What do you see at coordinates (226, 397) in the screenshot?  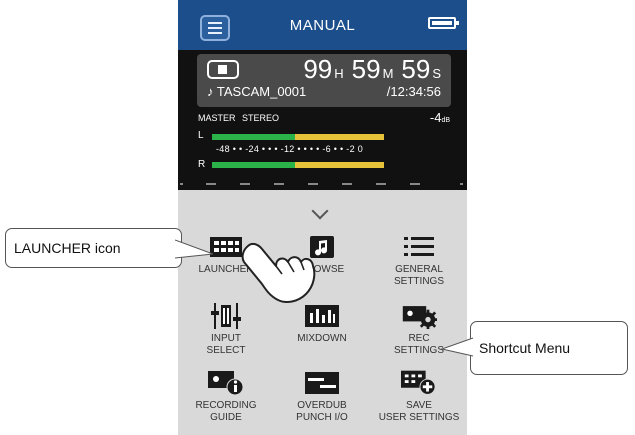 I see `recording-guide-button: RECORDING GUIDE` at bounding box center [226, 397].